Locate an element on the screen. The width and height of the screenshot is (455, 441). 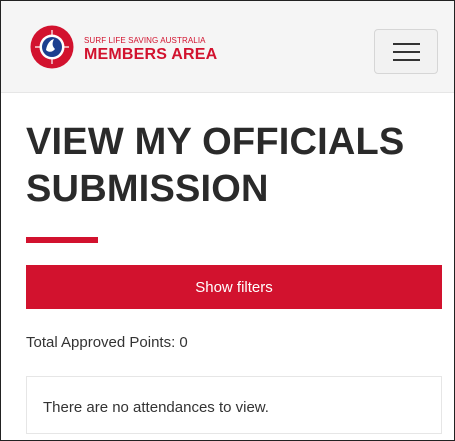
members-area-title: MEMBERS AREA is located at coordinates (150, 55).